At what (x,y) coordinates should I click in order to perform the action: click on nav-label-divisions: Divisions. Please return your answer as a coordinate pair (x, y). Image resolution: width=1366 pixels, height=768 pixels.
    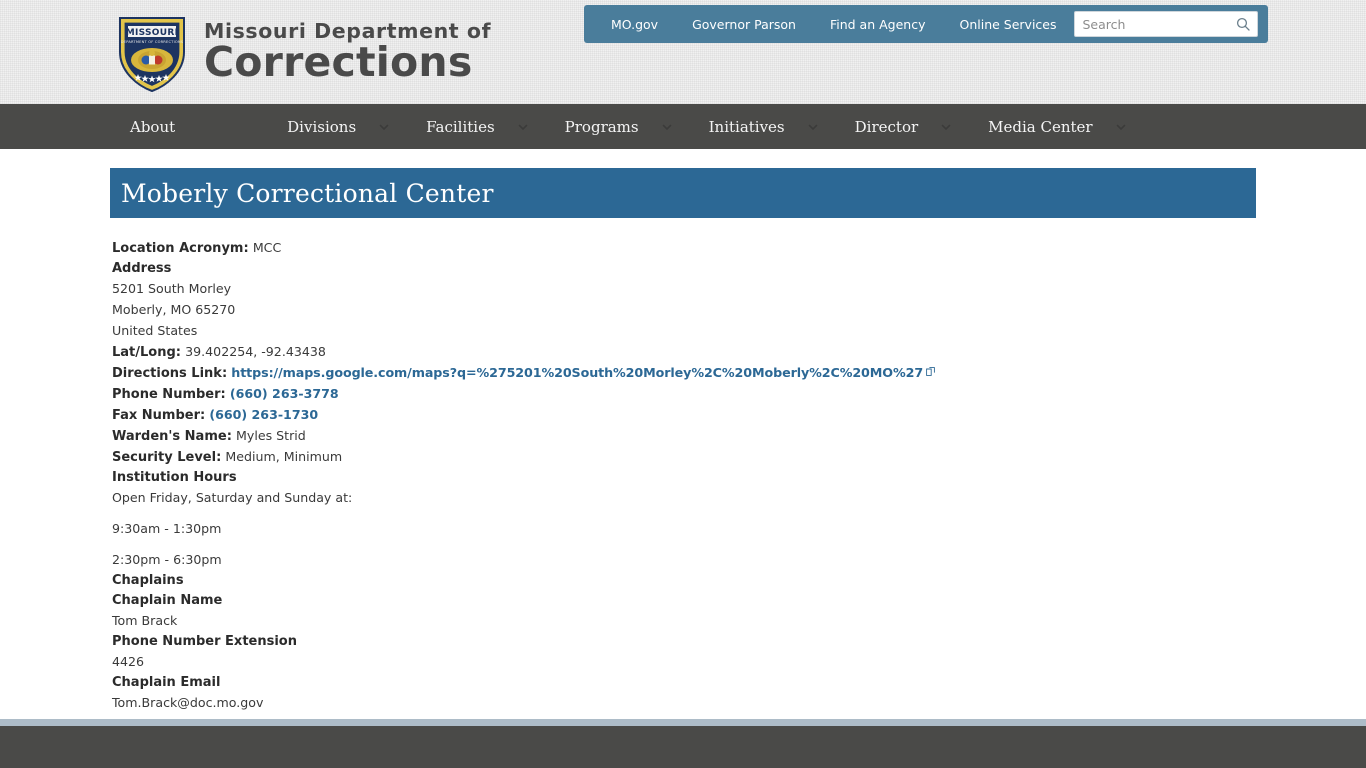
    Looking at the image, I should click on (322, 126).